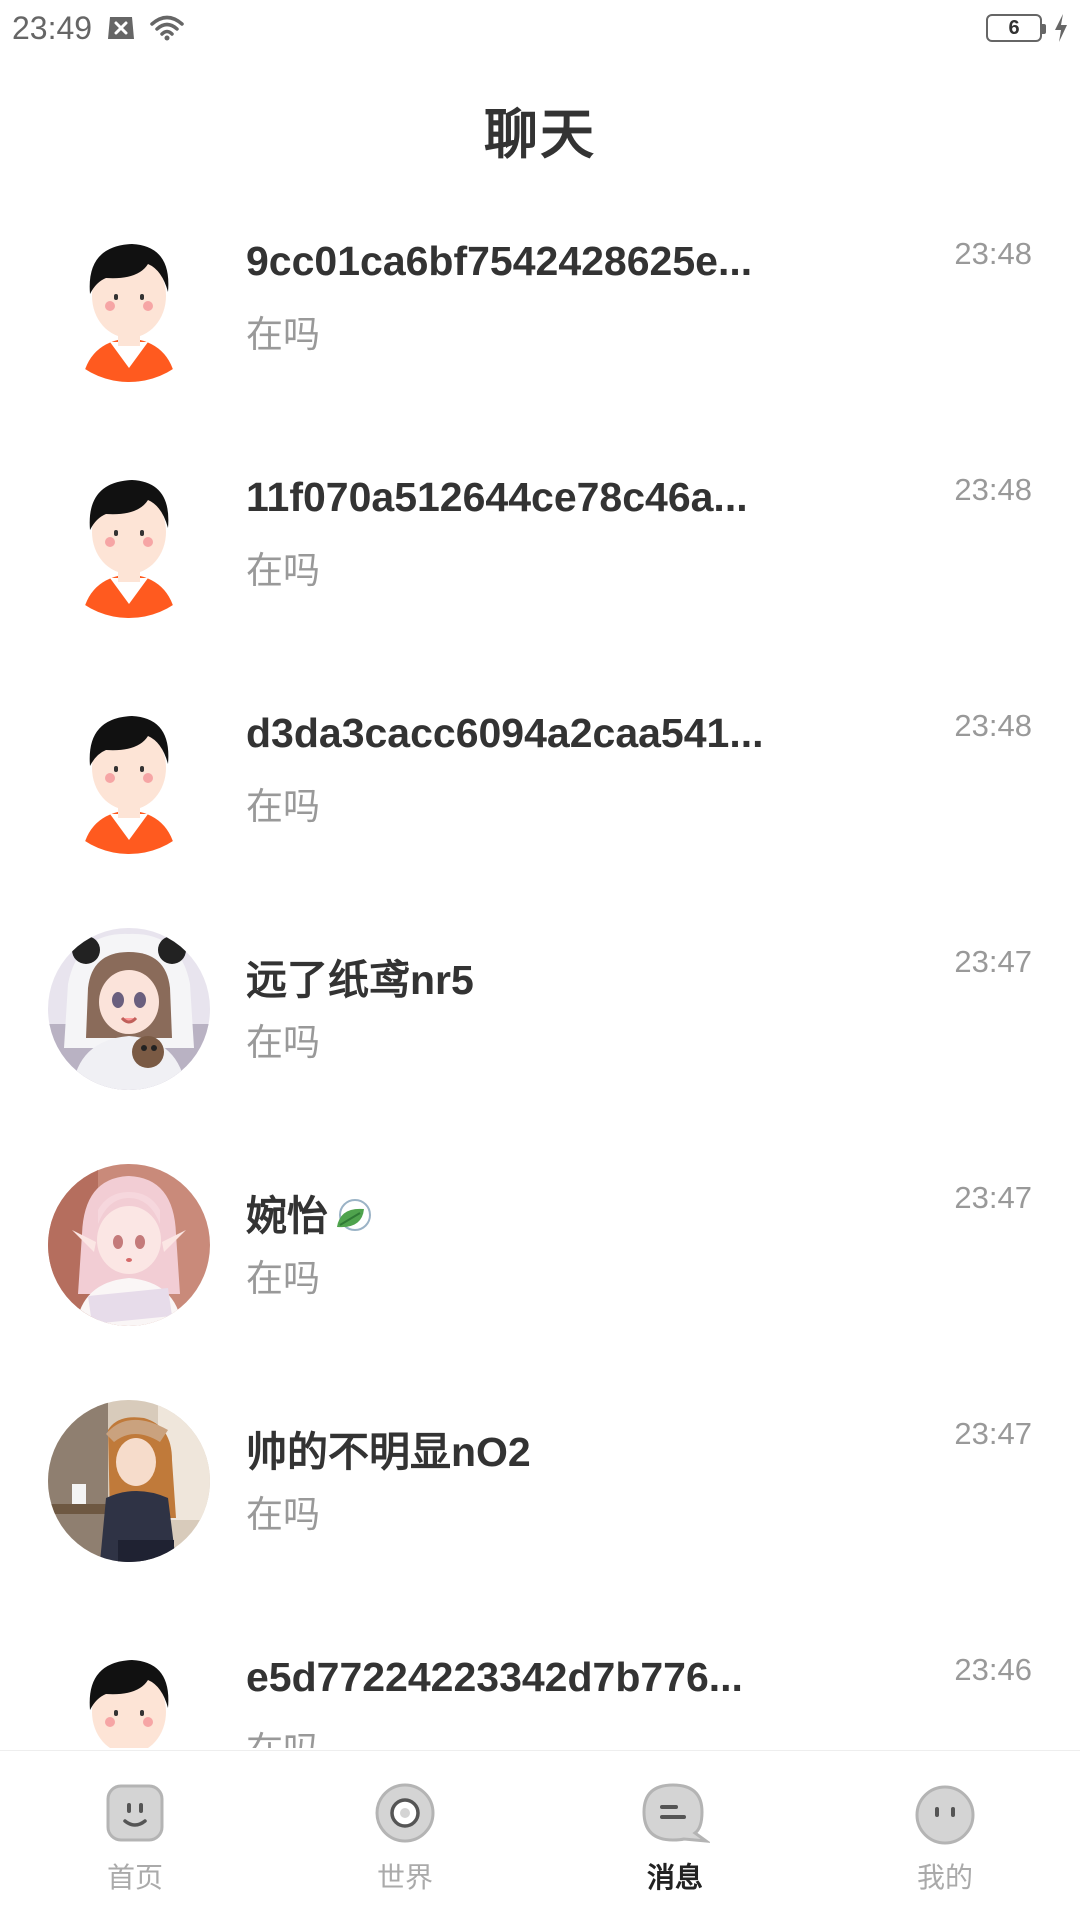 Image resolution: width=1080 pixels, height=1921 pixels. Describe the element at coordinates (540, 554) in the screenshot. I see `chat-list-item: 11f070a512644ce78c46a... 在吗 23:48` at that location.